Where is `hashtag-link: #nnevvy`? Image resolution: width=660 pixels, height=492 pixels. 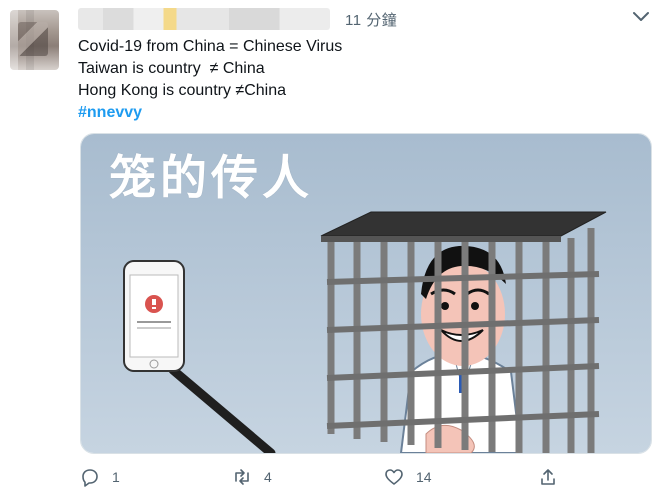 hashtag-link: #nnevvy is located at coordinates (210, 113).